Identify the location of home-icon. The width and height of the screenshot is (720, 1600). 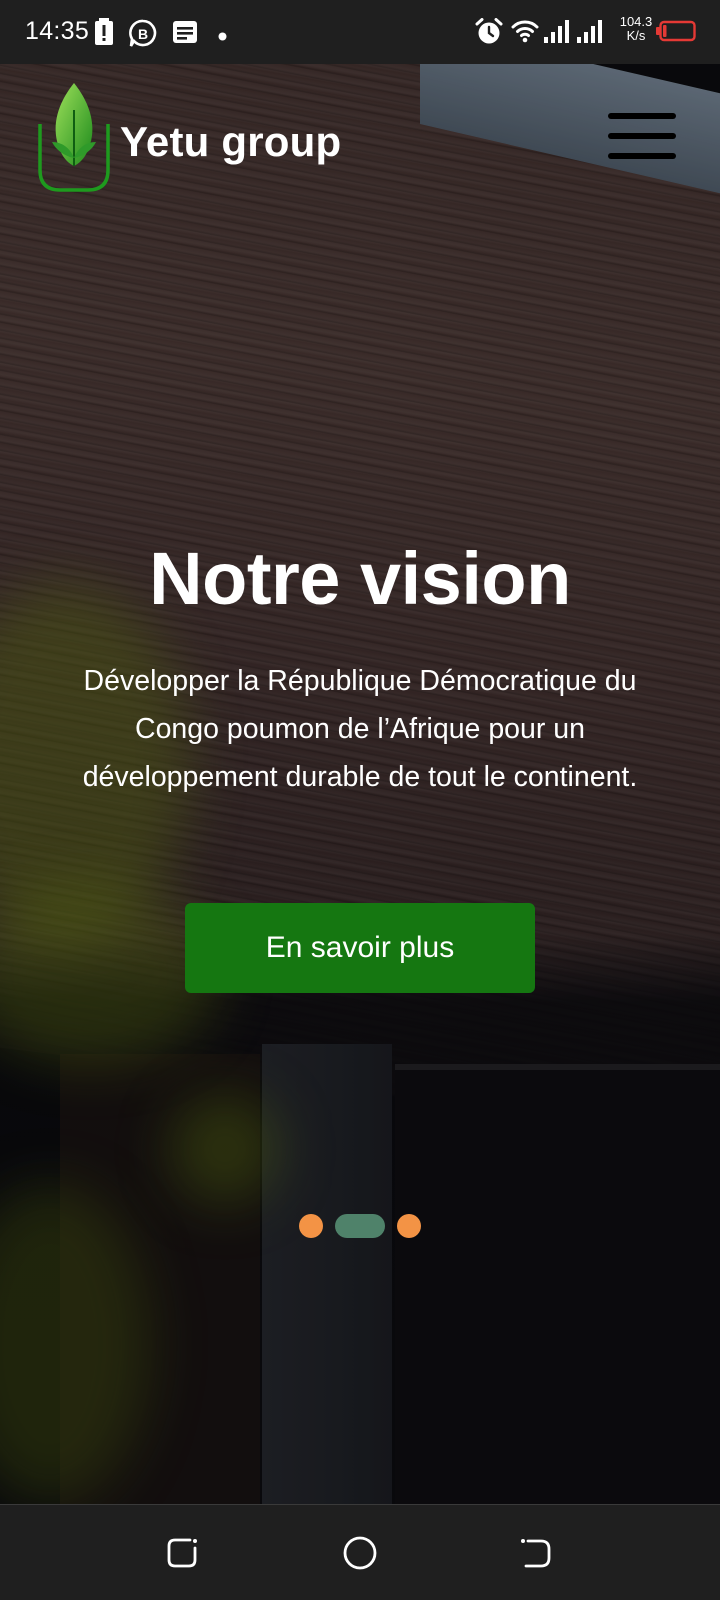
(360, 1553).